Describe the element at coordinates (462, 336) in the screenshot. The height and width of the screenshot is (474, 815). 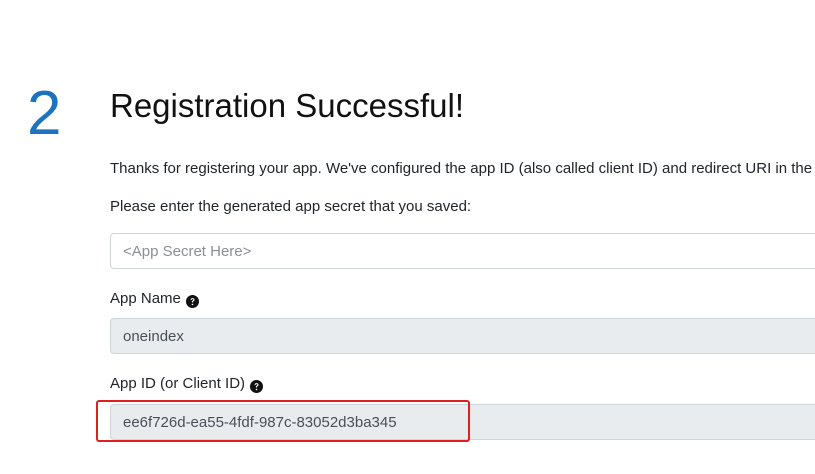
I see `app-name-field` at that location.